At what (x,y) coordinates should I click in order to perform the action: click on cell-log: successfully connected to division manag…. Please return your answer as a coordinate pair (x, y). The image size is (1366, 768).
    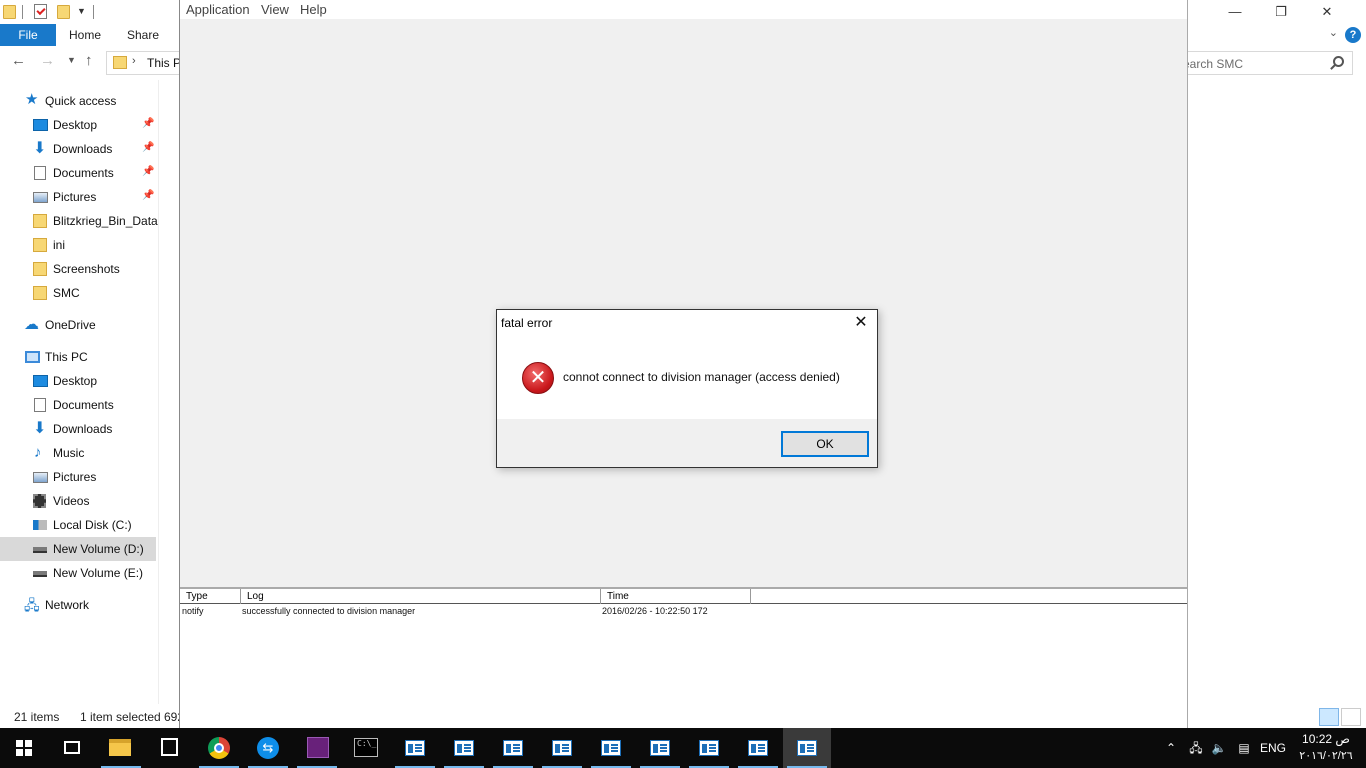
    Looking at the image, I should click on (329, 611).